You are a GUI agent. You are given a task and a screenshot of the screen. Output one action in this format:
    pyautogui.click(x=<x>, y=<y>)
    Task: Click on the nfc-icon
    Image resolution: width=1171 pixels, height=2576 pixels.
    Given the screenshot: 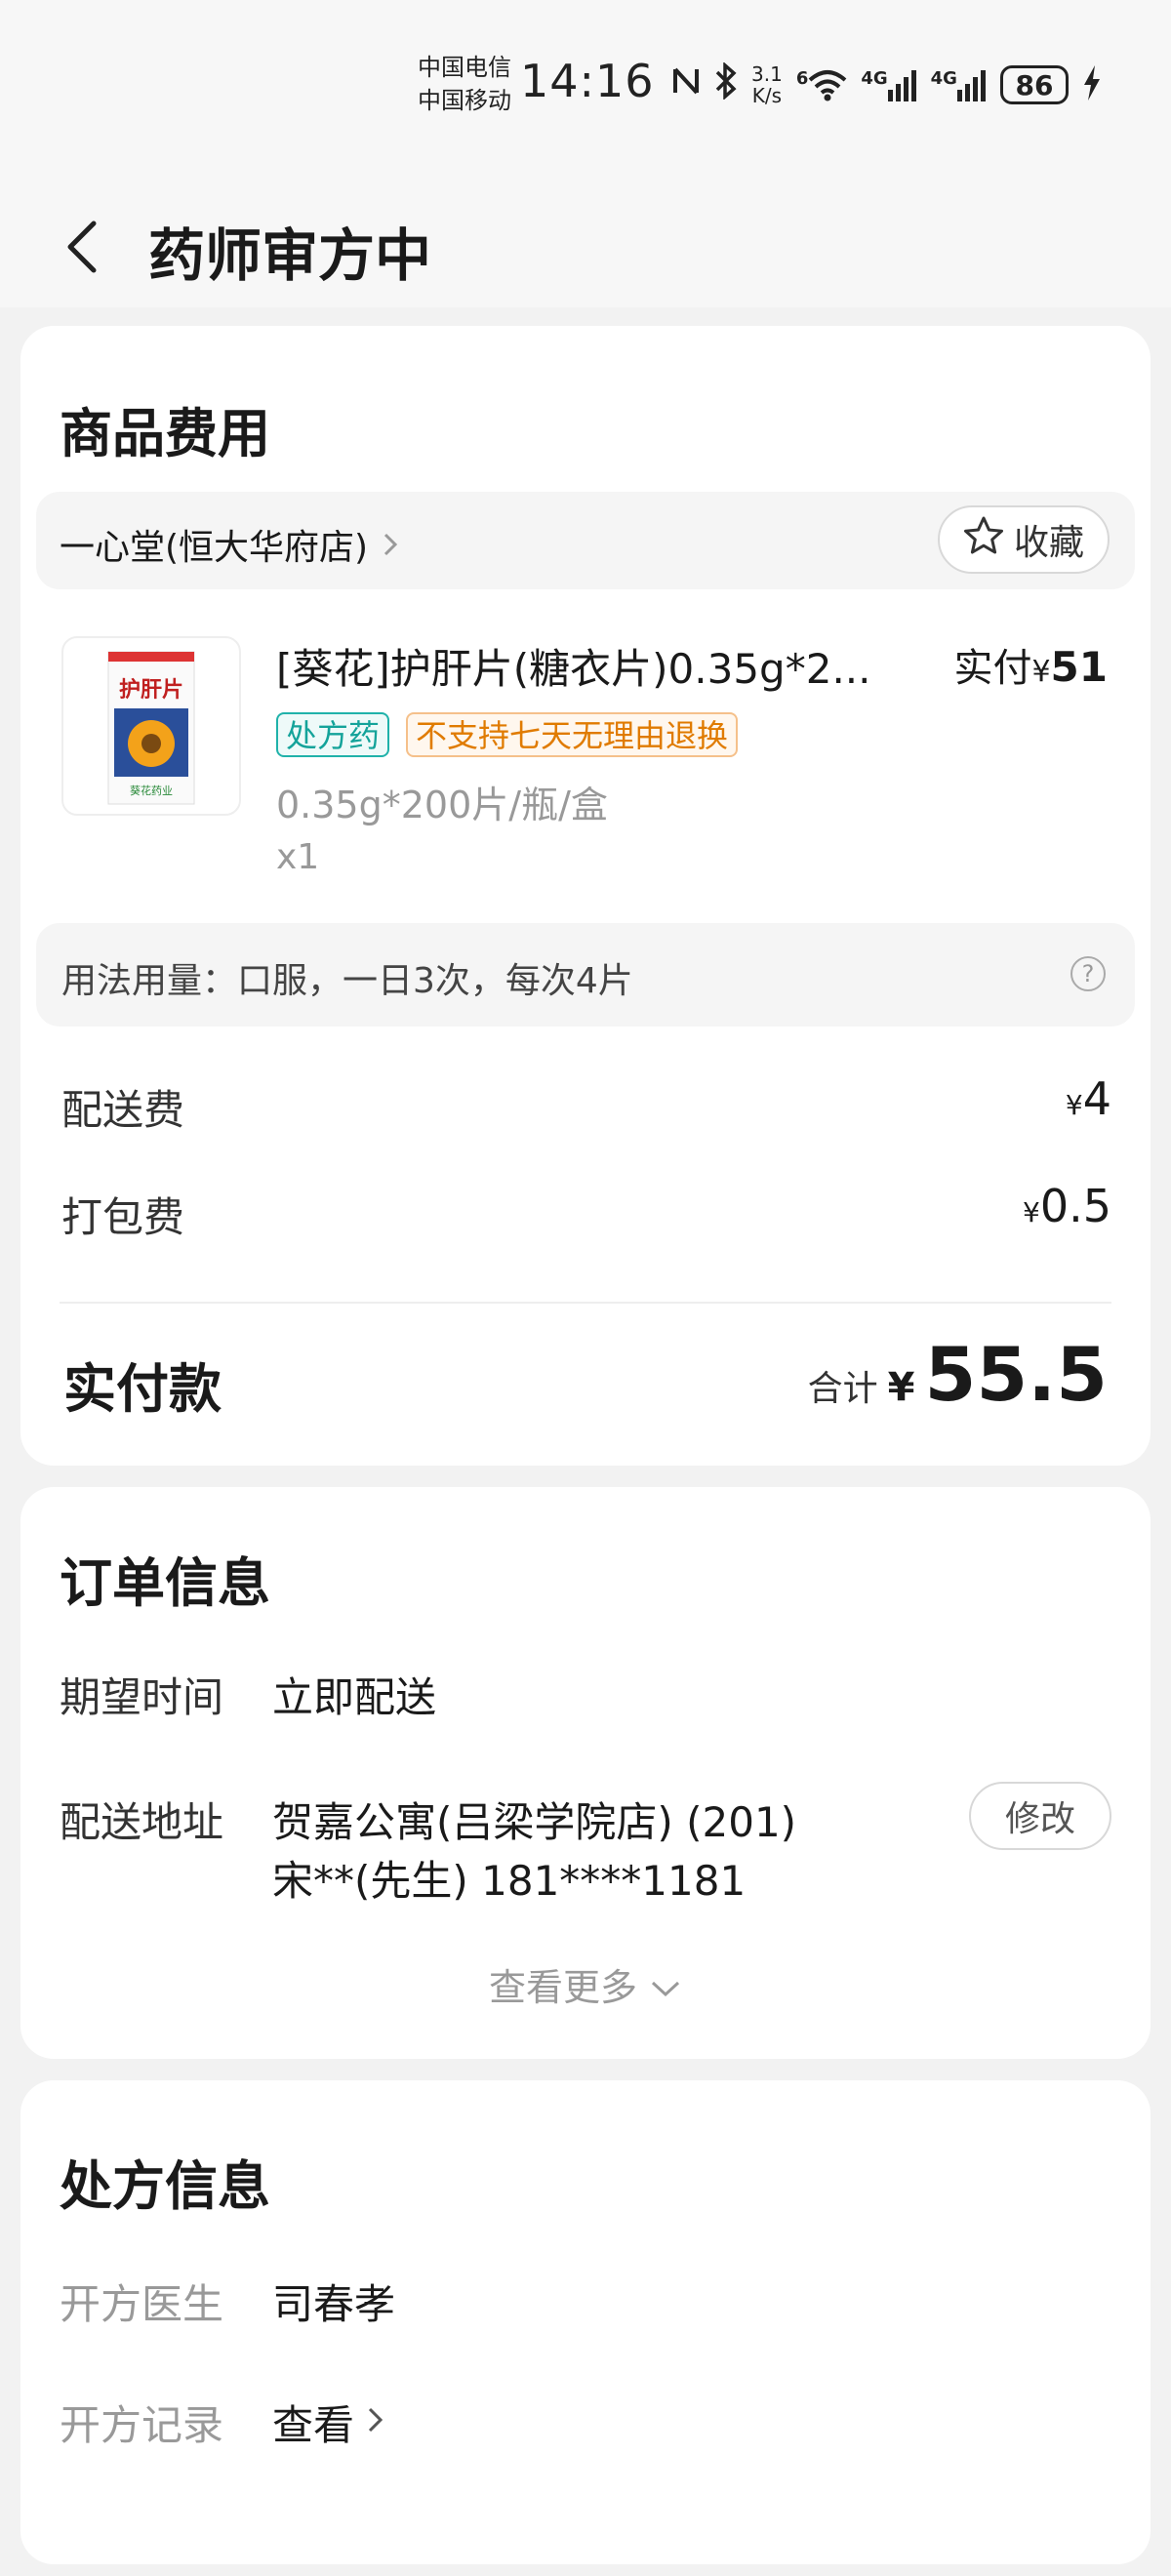 What is the action you would take?
    pyautogui.click(x=686, y=85)
    